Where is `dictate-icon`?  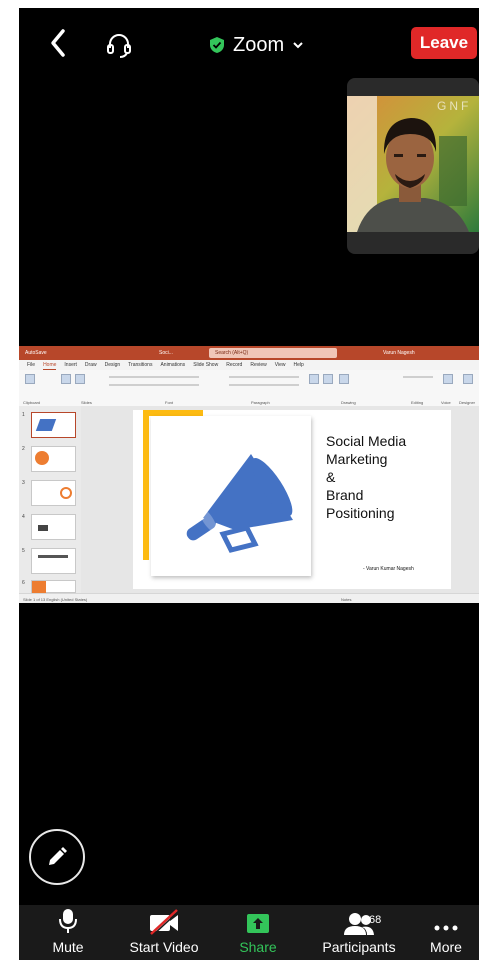 dictate-icon is located at coordinates (448, 379).